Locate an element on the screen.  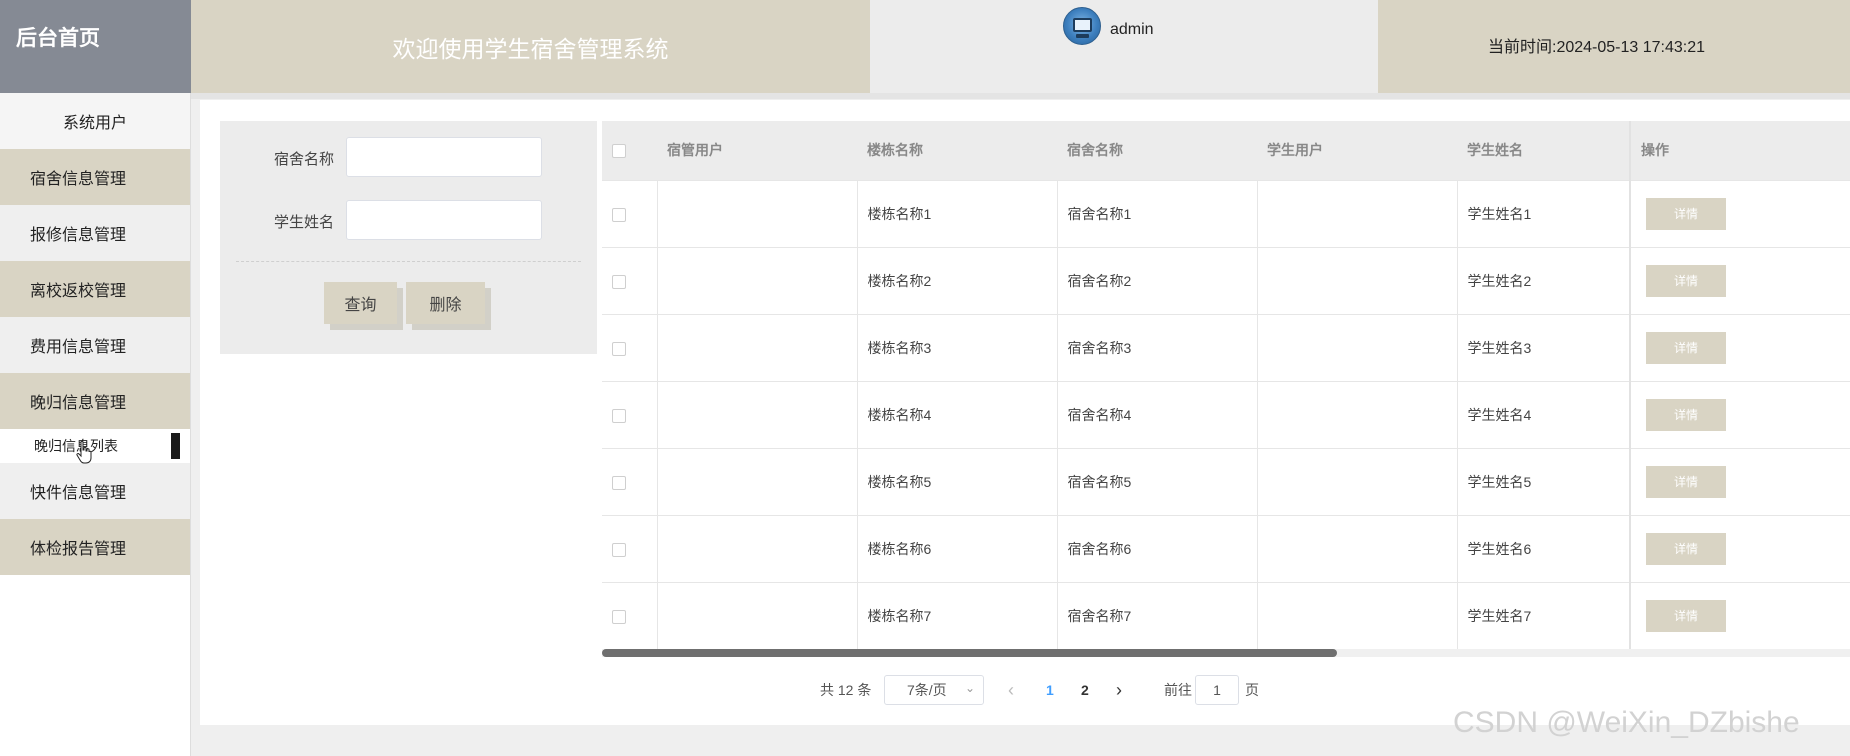
header-divider is located at coordinates (1020, 96).